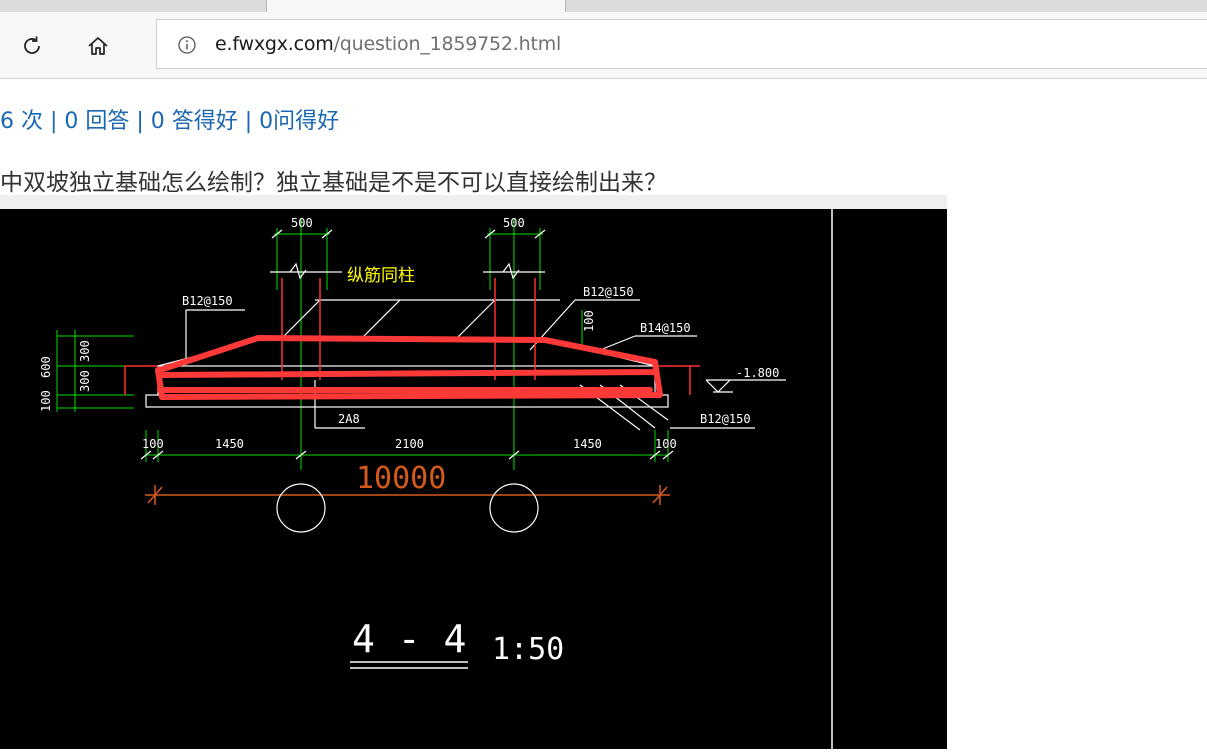  I want to click on refresh-button, so click(32, 46).